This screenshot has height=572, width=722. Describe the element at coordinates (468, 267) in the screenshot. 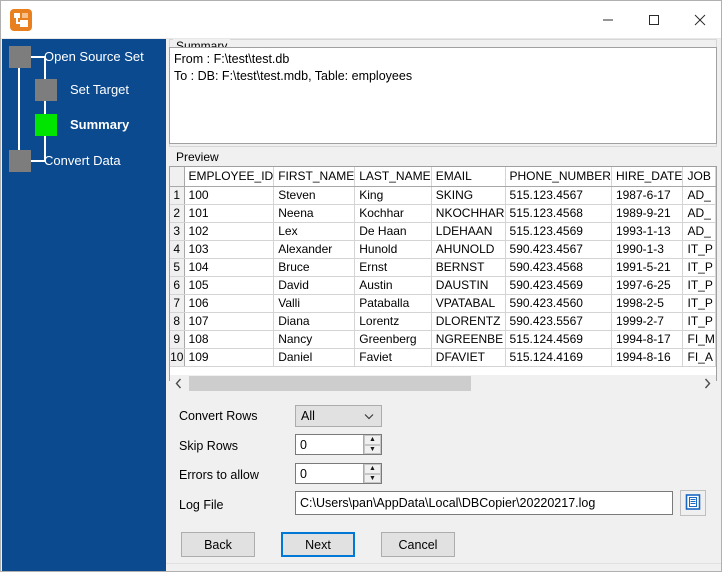

I see `cell-email: BERNST` at that location.